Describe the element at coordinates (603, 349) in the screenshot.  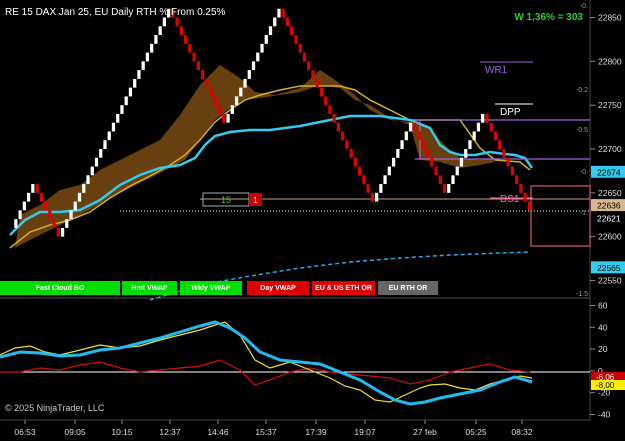
I see `osc-tick-label: 20` at that location.